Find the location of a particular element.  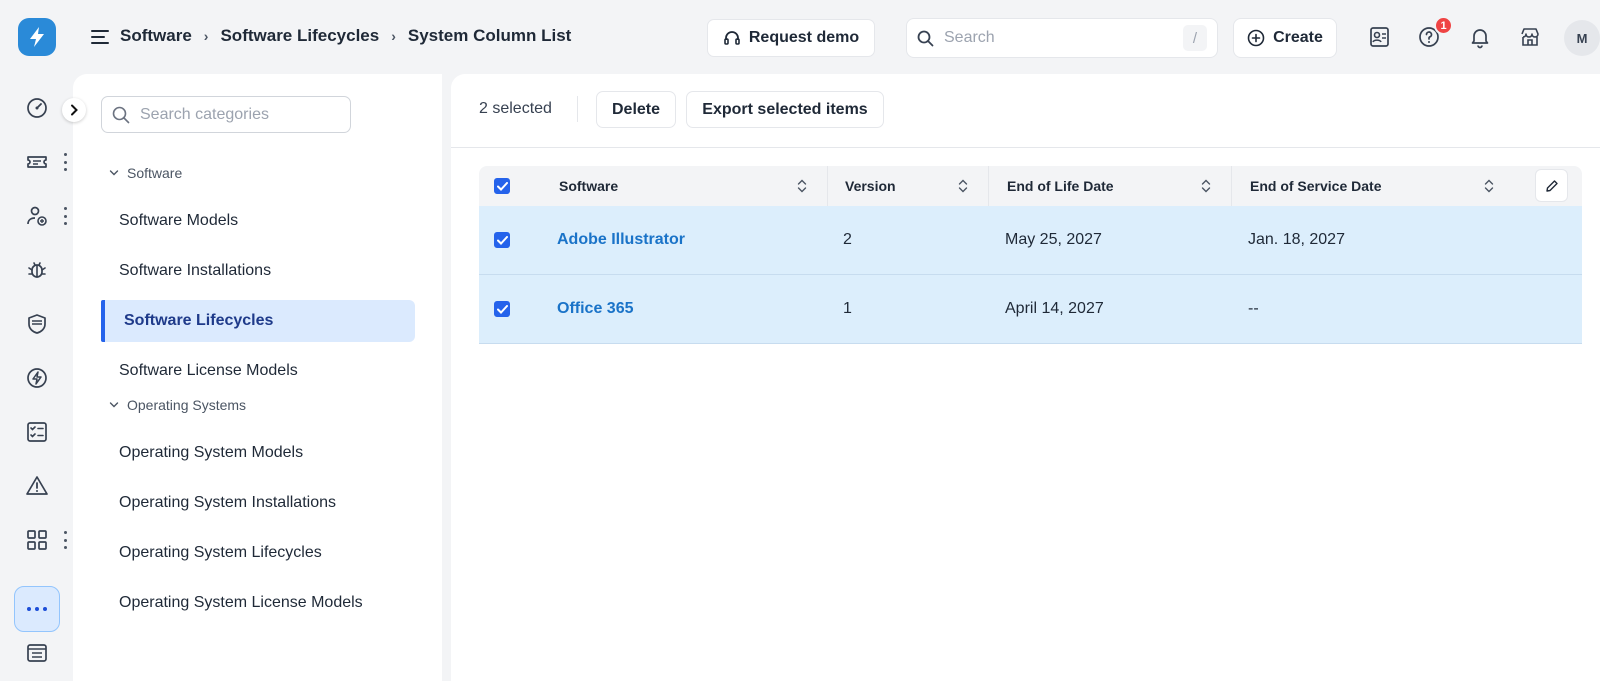

category-item-os-installations: Operating System Installations is located at coordinates (258, 503).